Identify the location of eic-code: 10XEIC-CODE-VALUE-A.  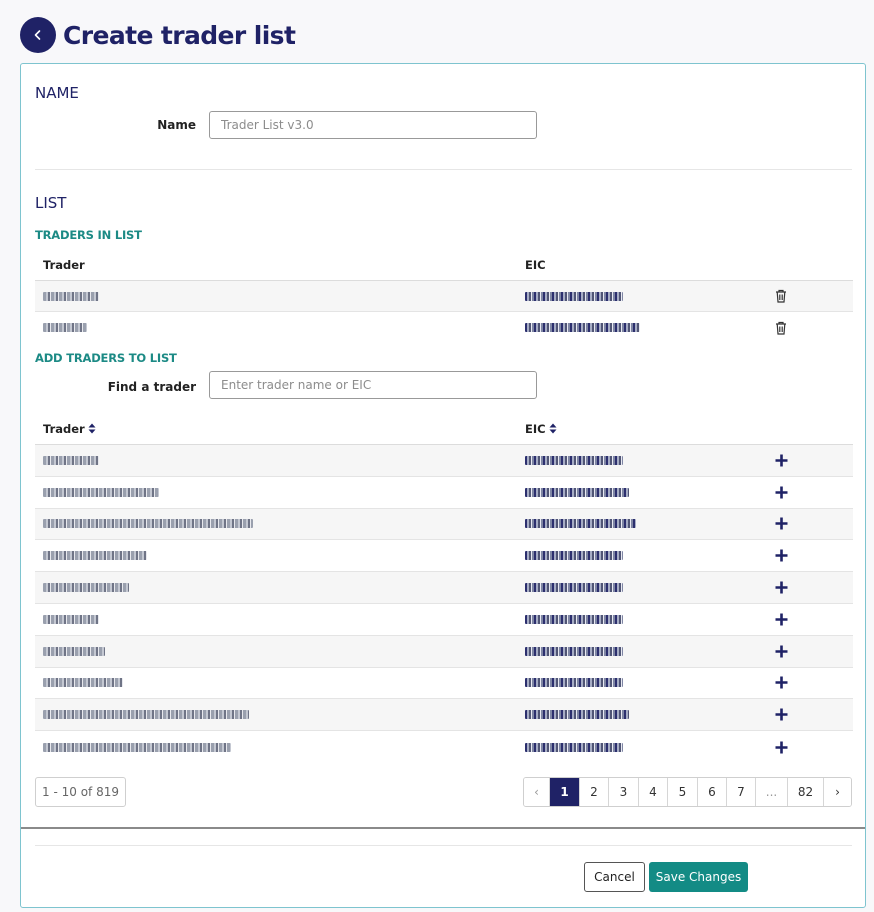
(582, 327).